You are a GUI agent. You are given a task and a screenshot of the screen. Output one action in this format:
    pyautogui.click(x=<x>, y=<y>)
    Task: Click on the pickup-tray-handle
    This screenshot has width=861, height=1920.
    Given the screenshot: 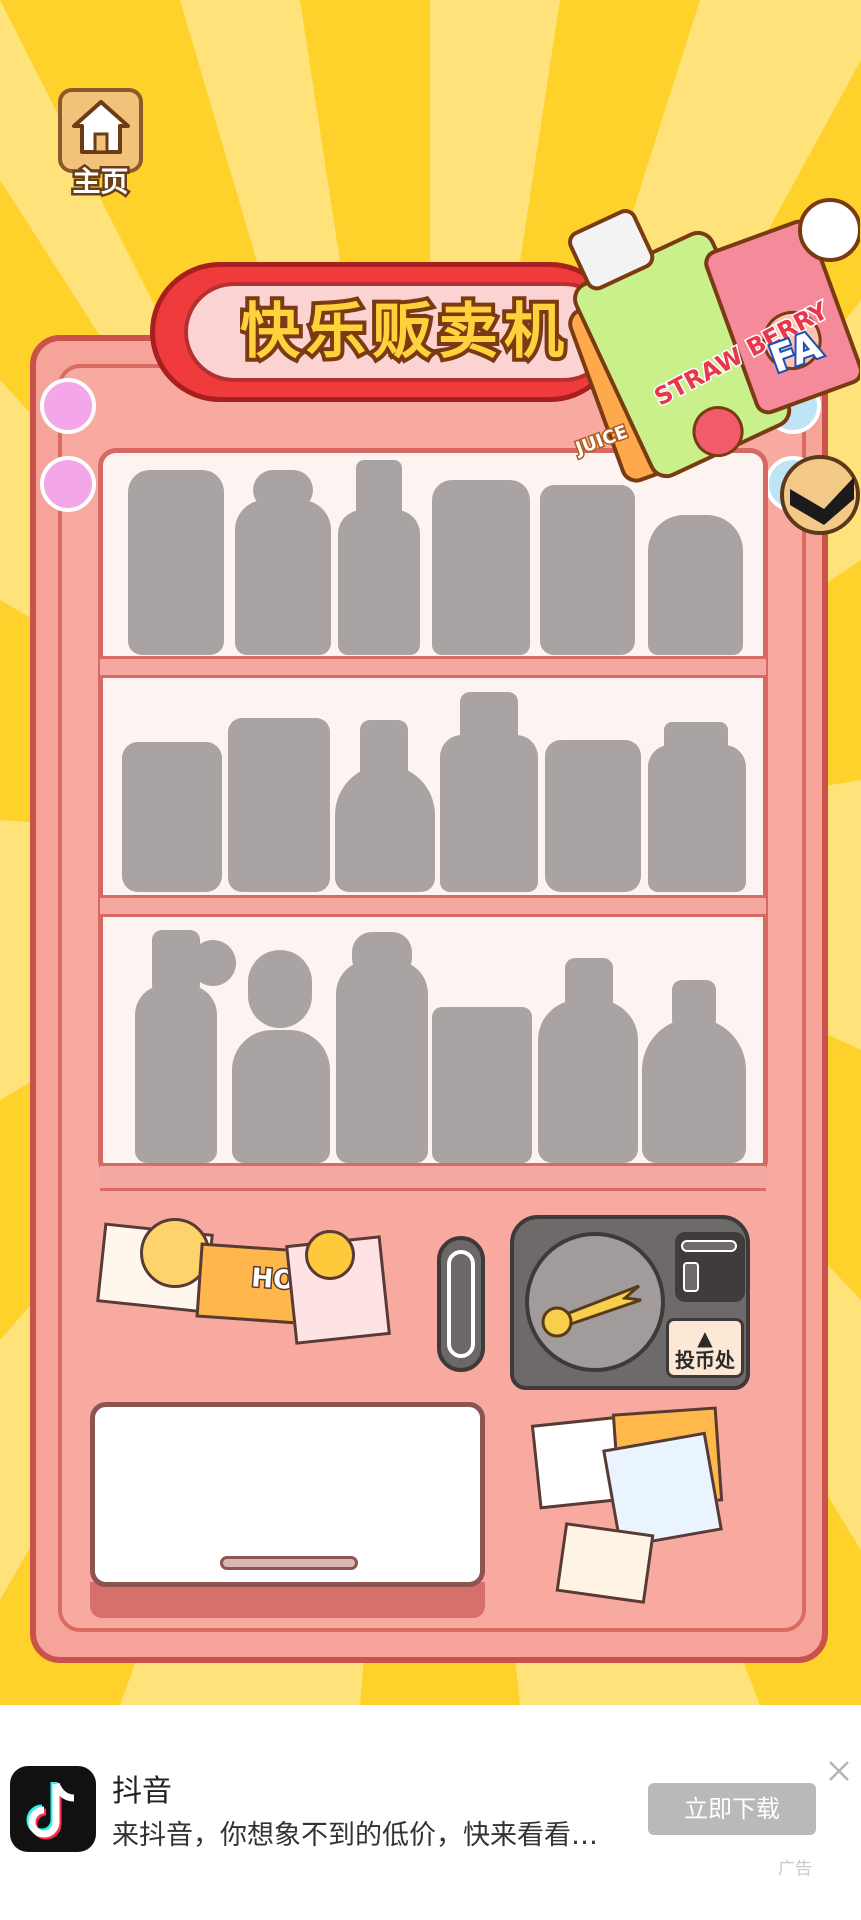 What is the action you would take?
    pyautogui.click(x=289, y=1563)
    